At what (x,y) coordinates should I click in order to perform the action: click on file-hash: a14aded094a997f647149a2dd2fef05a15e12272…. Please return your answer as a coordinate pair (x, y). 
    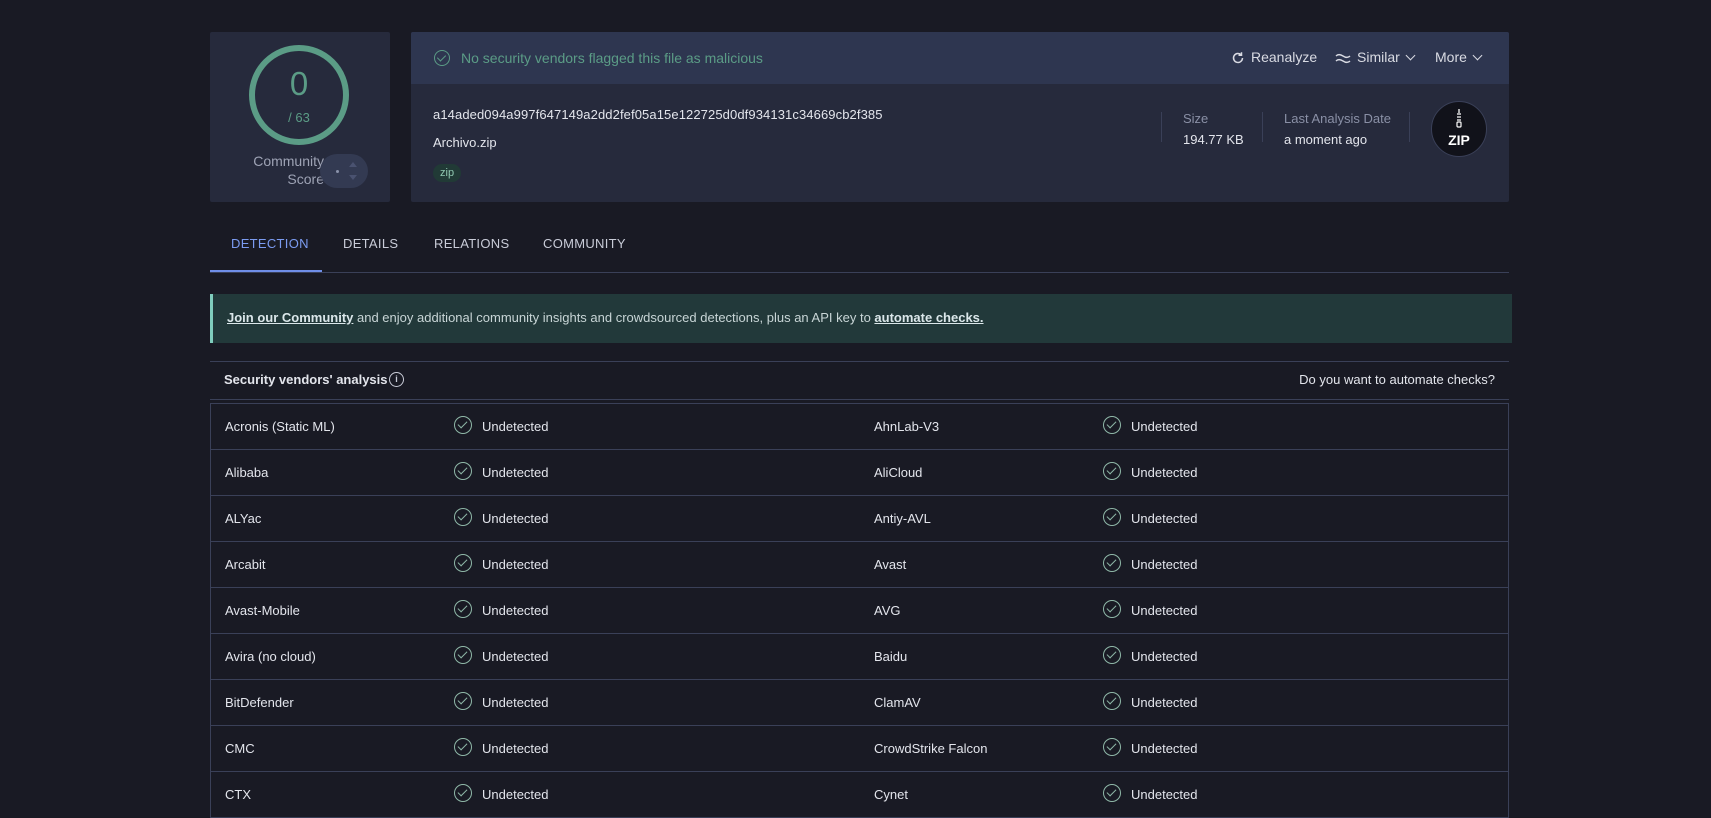
    Looking at the image, I should click on (658, 114).